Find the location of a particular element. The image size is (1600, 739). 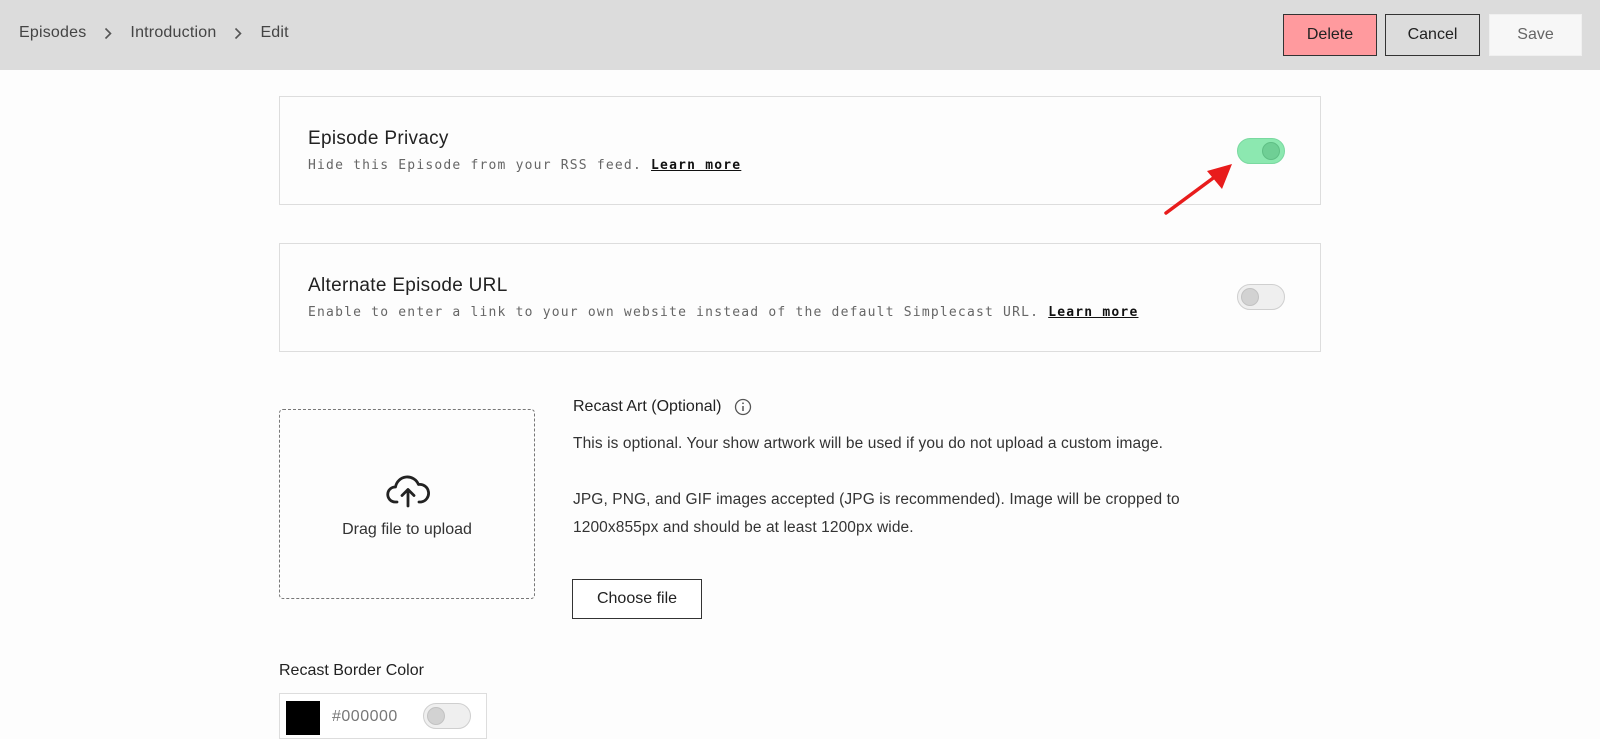

cancel-button: Cancel is located at coordinates (1432, 35).